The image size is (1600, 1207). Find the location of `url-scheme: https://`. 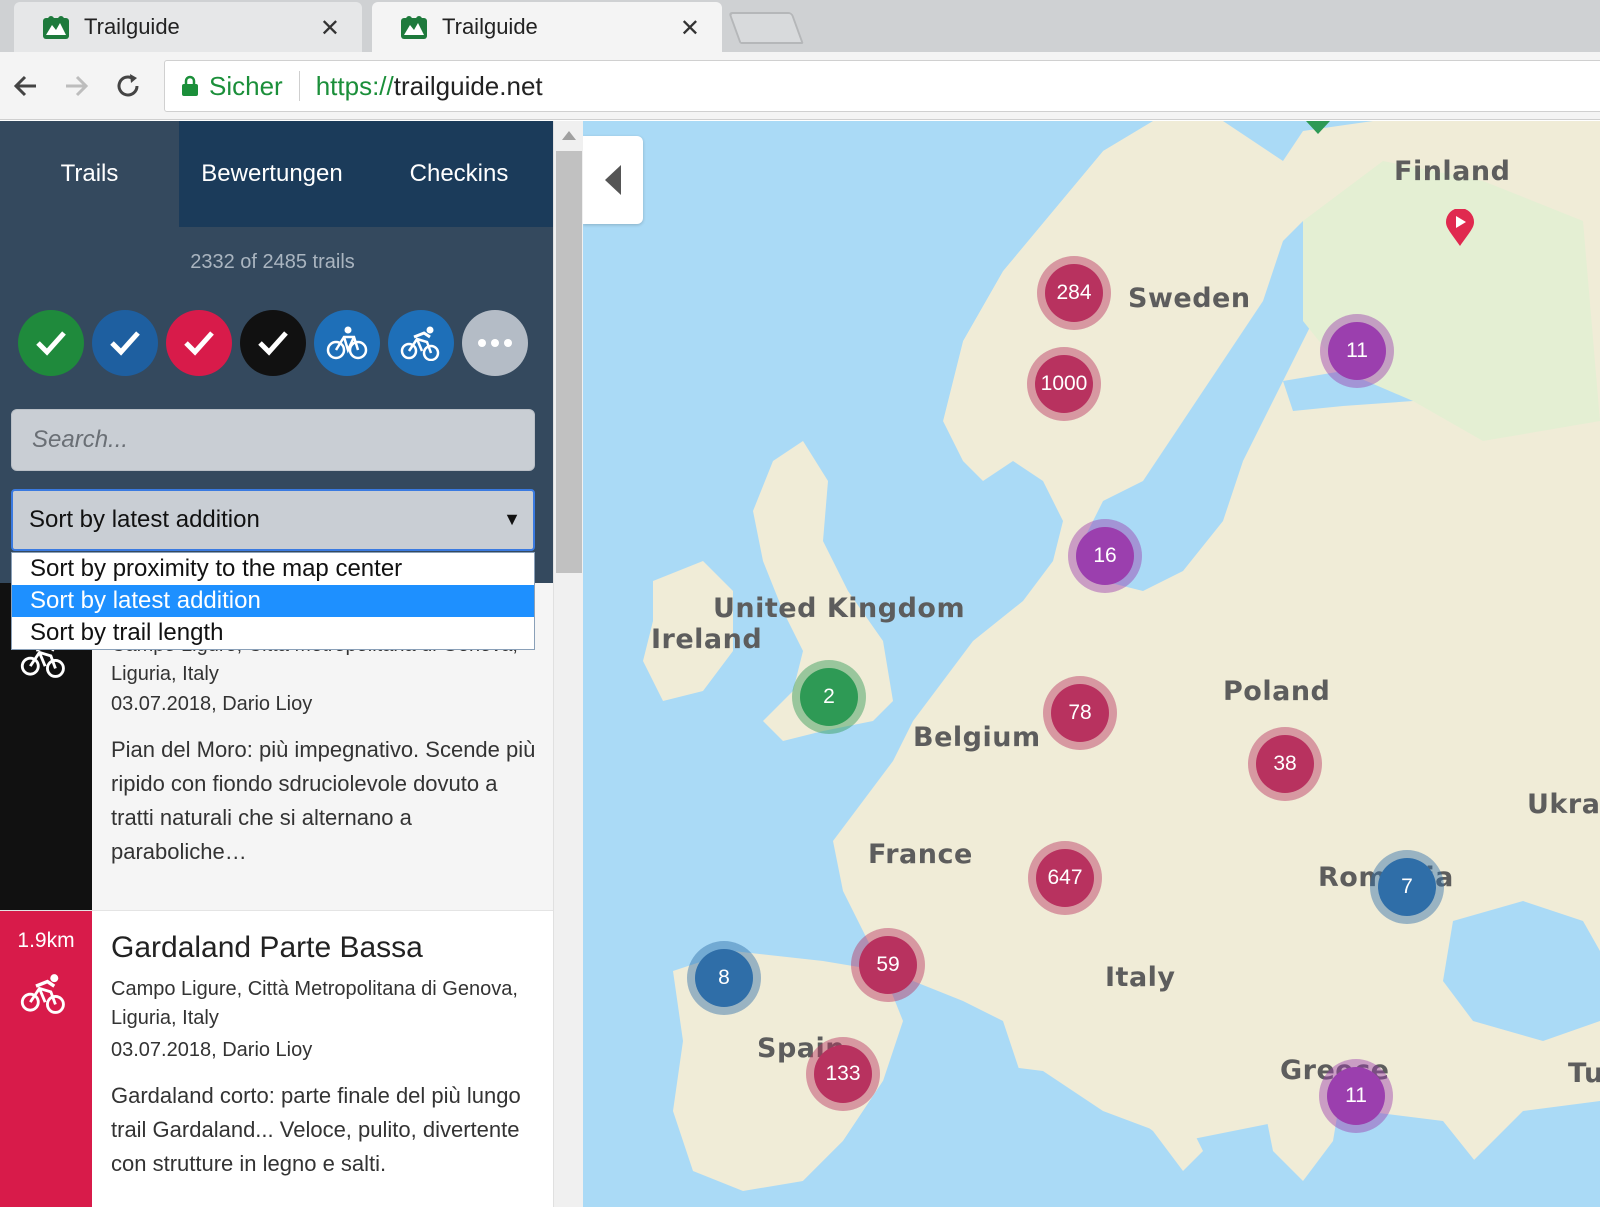

url-scheme: https:// is located at coordinates (354, 85).